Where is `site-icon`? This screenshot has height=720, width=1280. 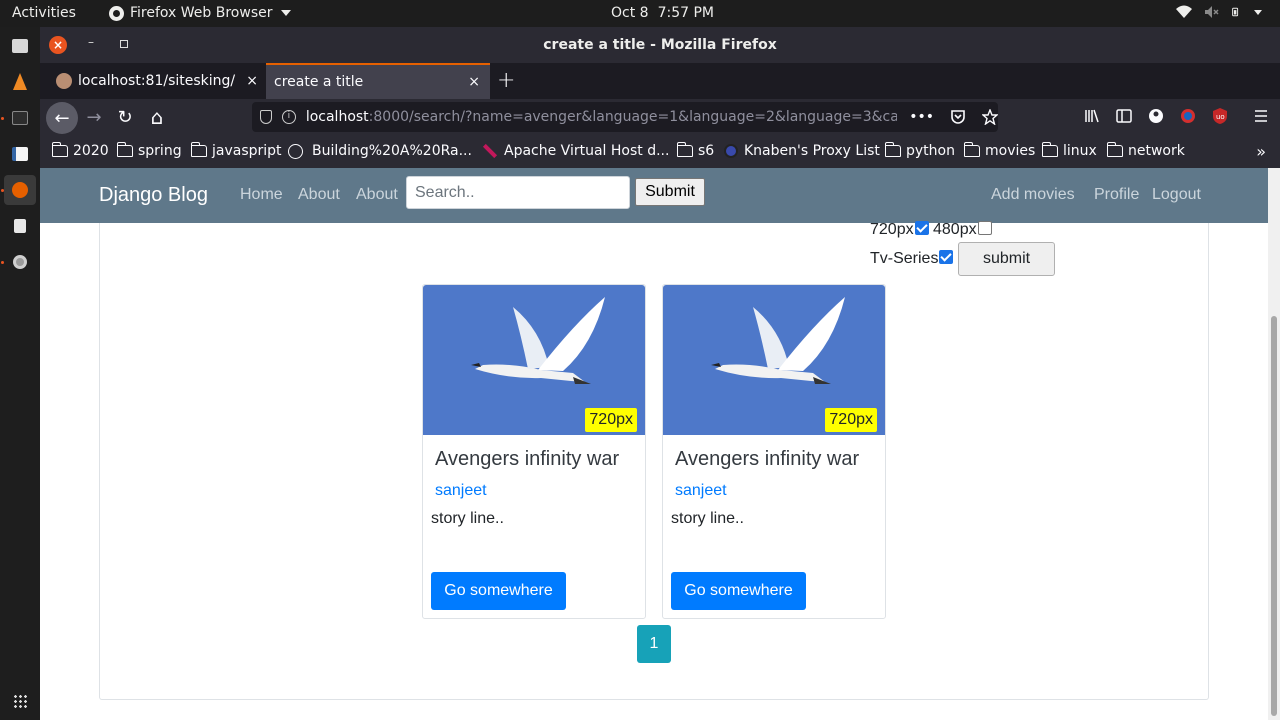
site-icon is located at coordinates (731, 151).